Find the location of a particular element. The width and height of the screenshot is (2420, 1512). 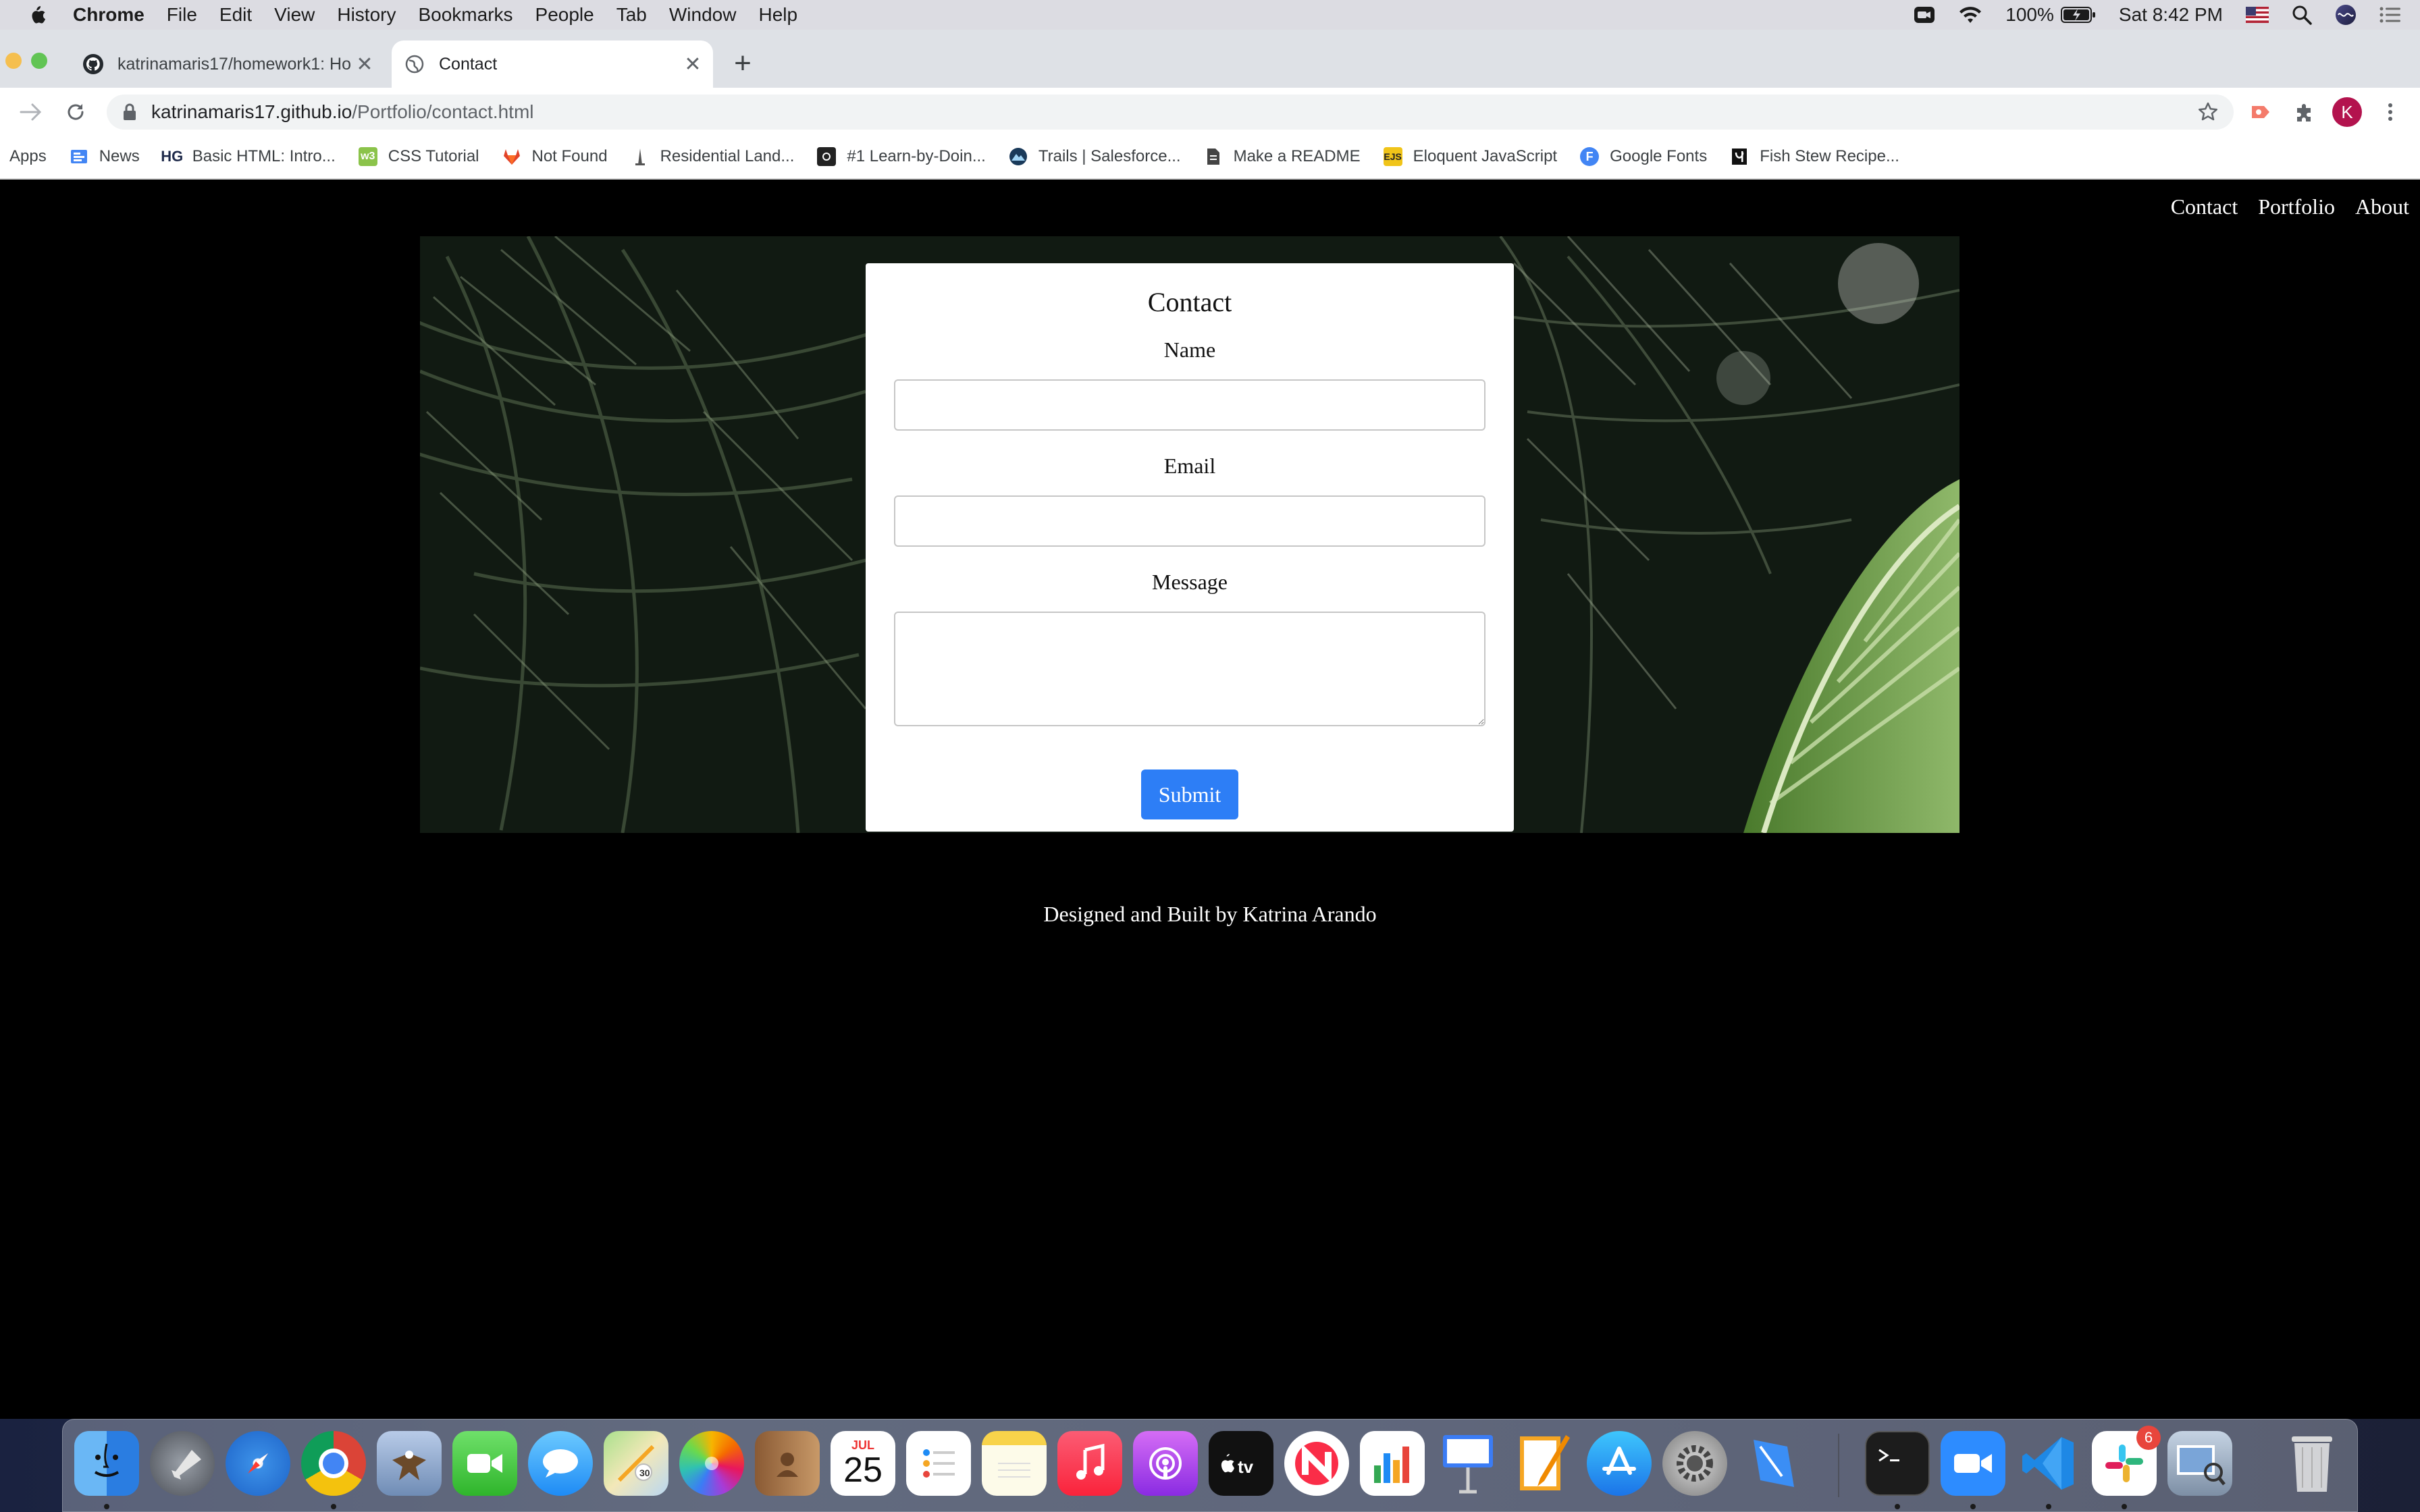

menubar-clock: Sat 8:42 PM is located at coordinates (2171, 15).